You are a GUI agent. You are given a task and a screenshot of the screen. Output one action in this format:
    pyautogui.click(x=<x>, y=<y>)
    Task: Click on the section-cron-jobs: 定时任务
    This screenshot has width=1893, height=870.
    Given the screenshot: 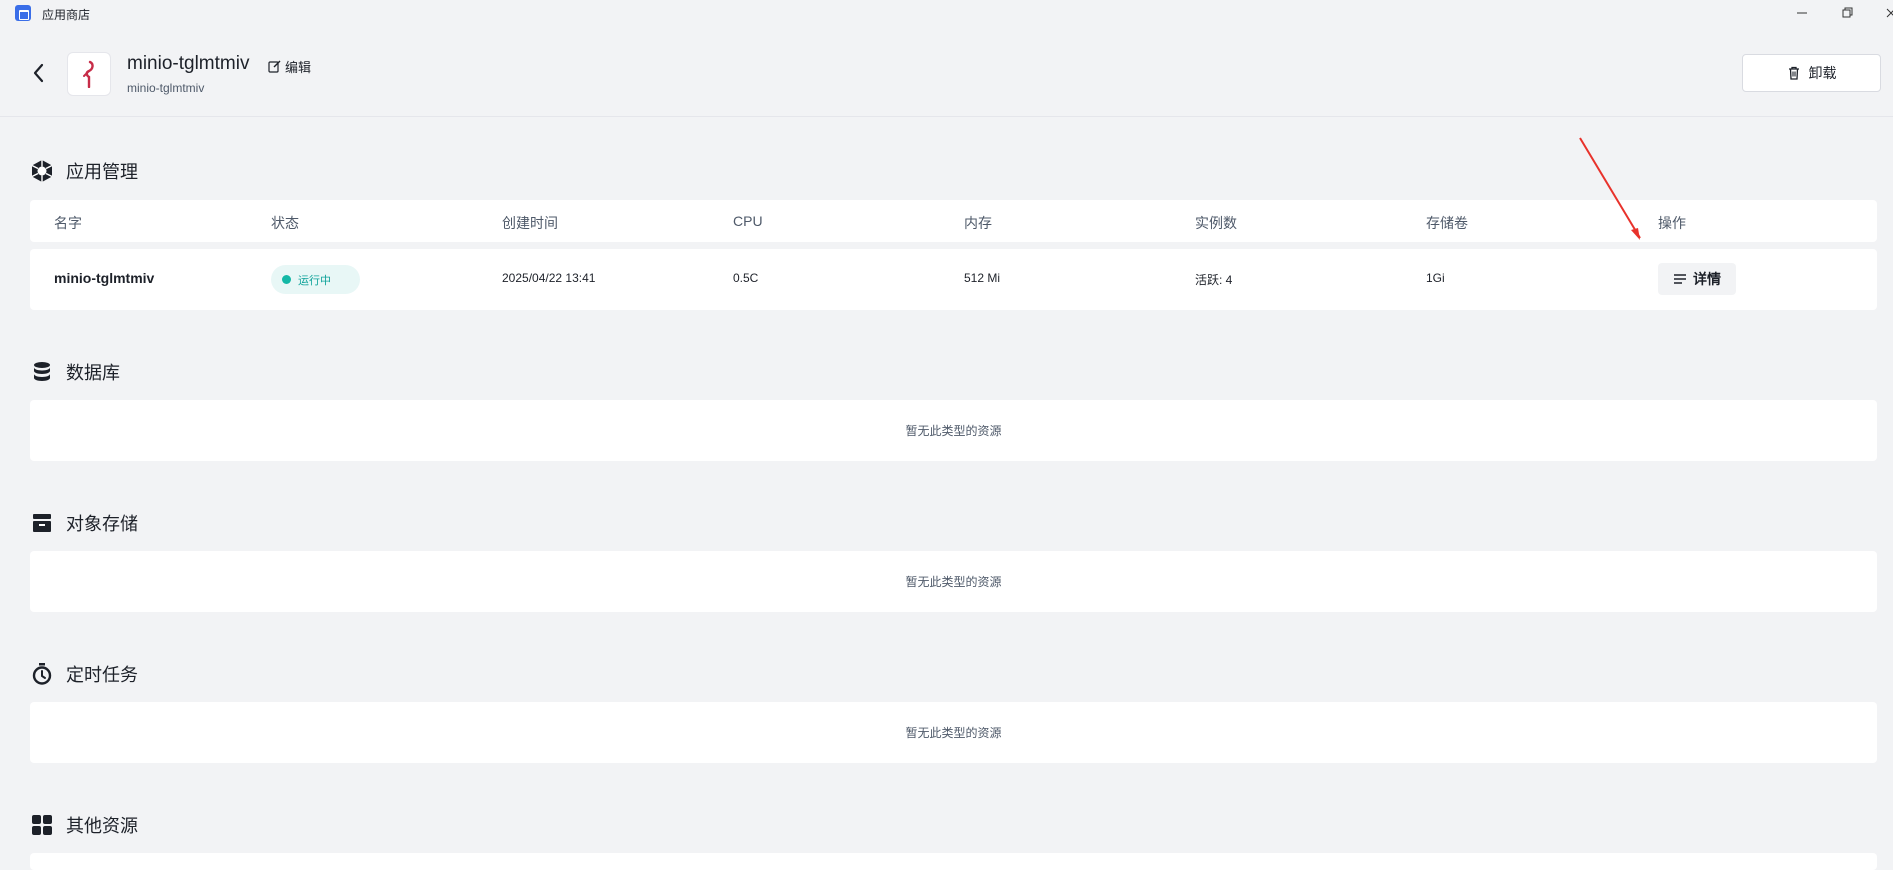 What is the action you would take?
    pyautogui.click(x=84, y=674)
    